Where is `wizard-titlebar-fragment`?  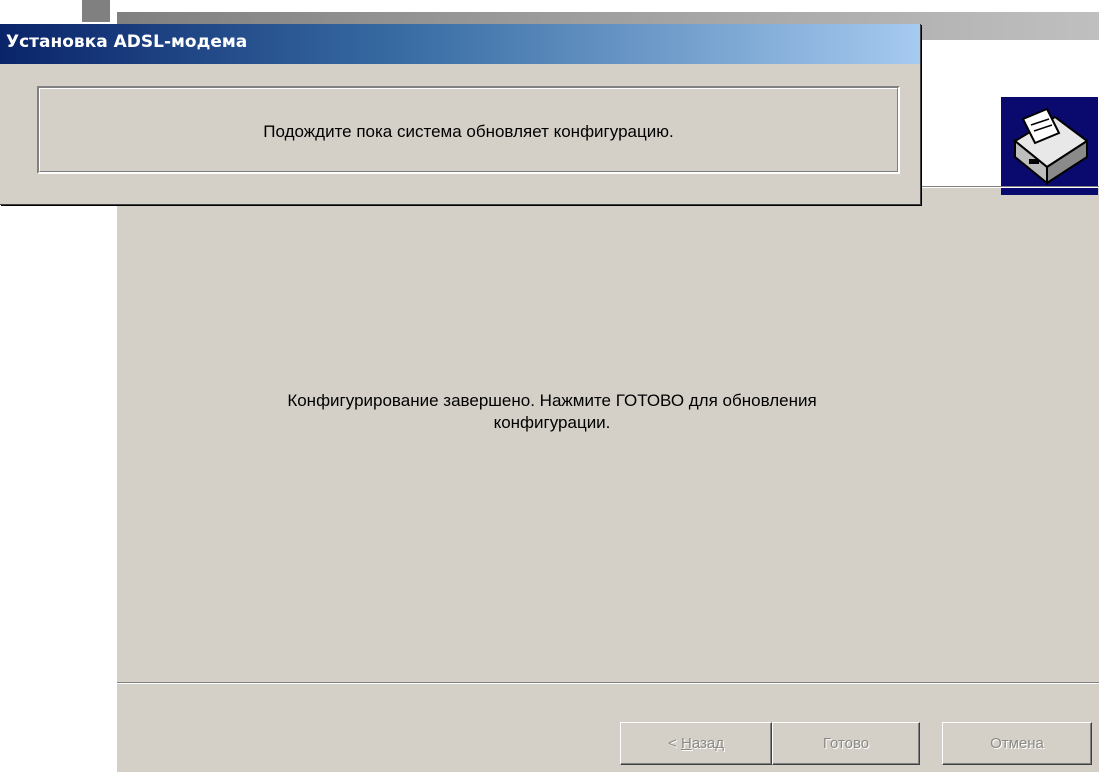 wizard-titlebar-fragment is located at coordinates (96, 11).